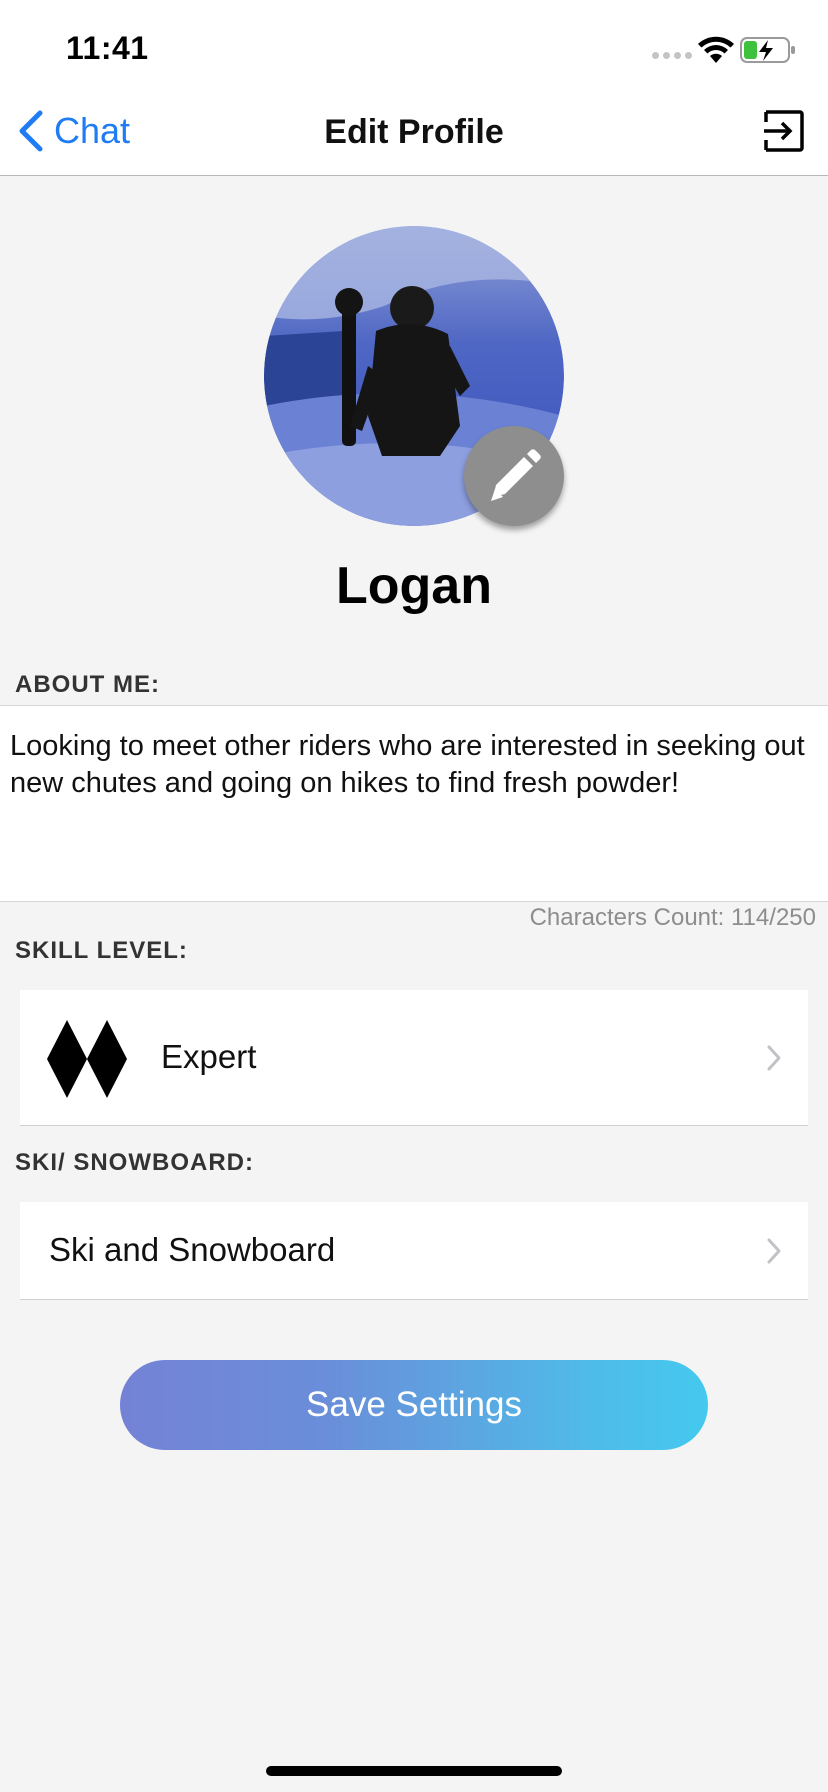 This screenshot has height=1792, width=828. Describe the element at coordinates (192, 1249) in the screenshot. I see `ski-snowboard-value: Ski and Snowboard` at that location.